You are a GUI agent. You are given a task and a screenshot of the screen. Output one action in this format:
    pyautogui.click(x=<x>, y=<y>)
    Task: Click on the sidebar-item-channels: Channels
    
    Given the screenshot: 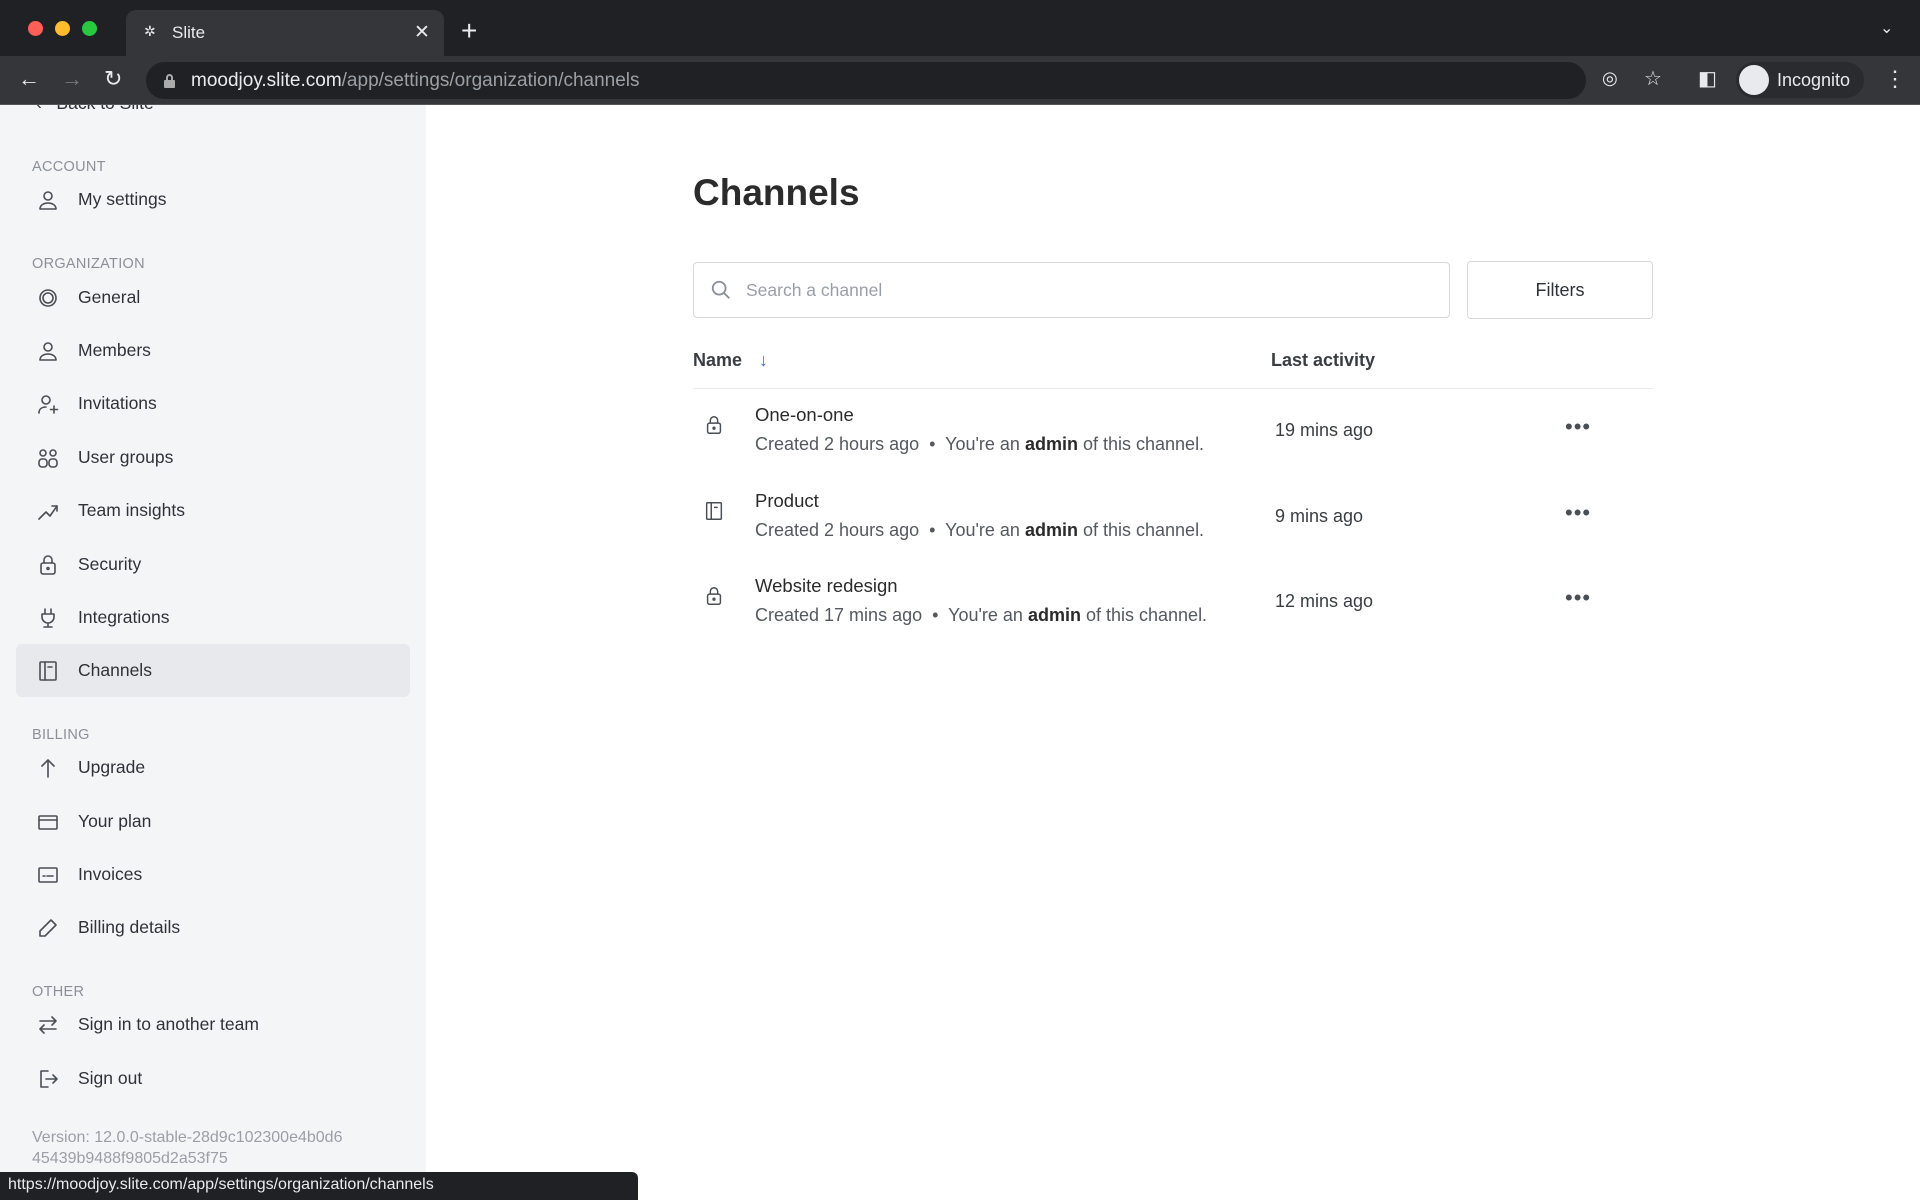 What is the action you would take?
    pyautogui.click(x=213, y=670)
    